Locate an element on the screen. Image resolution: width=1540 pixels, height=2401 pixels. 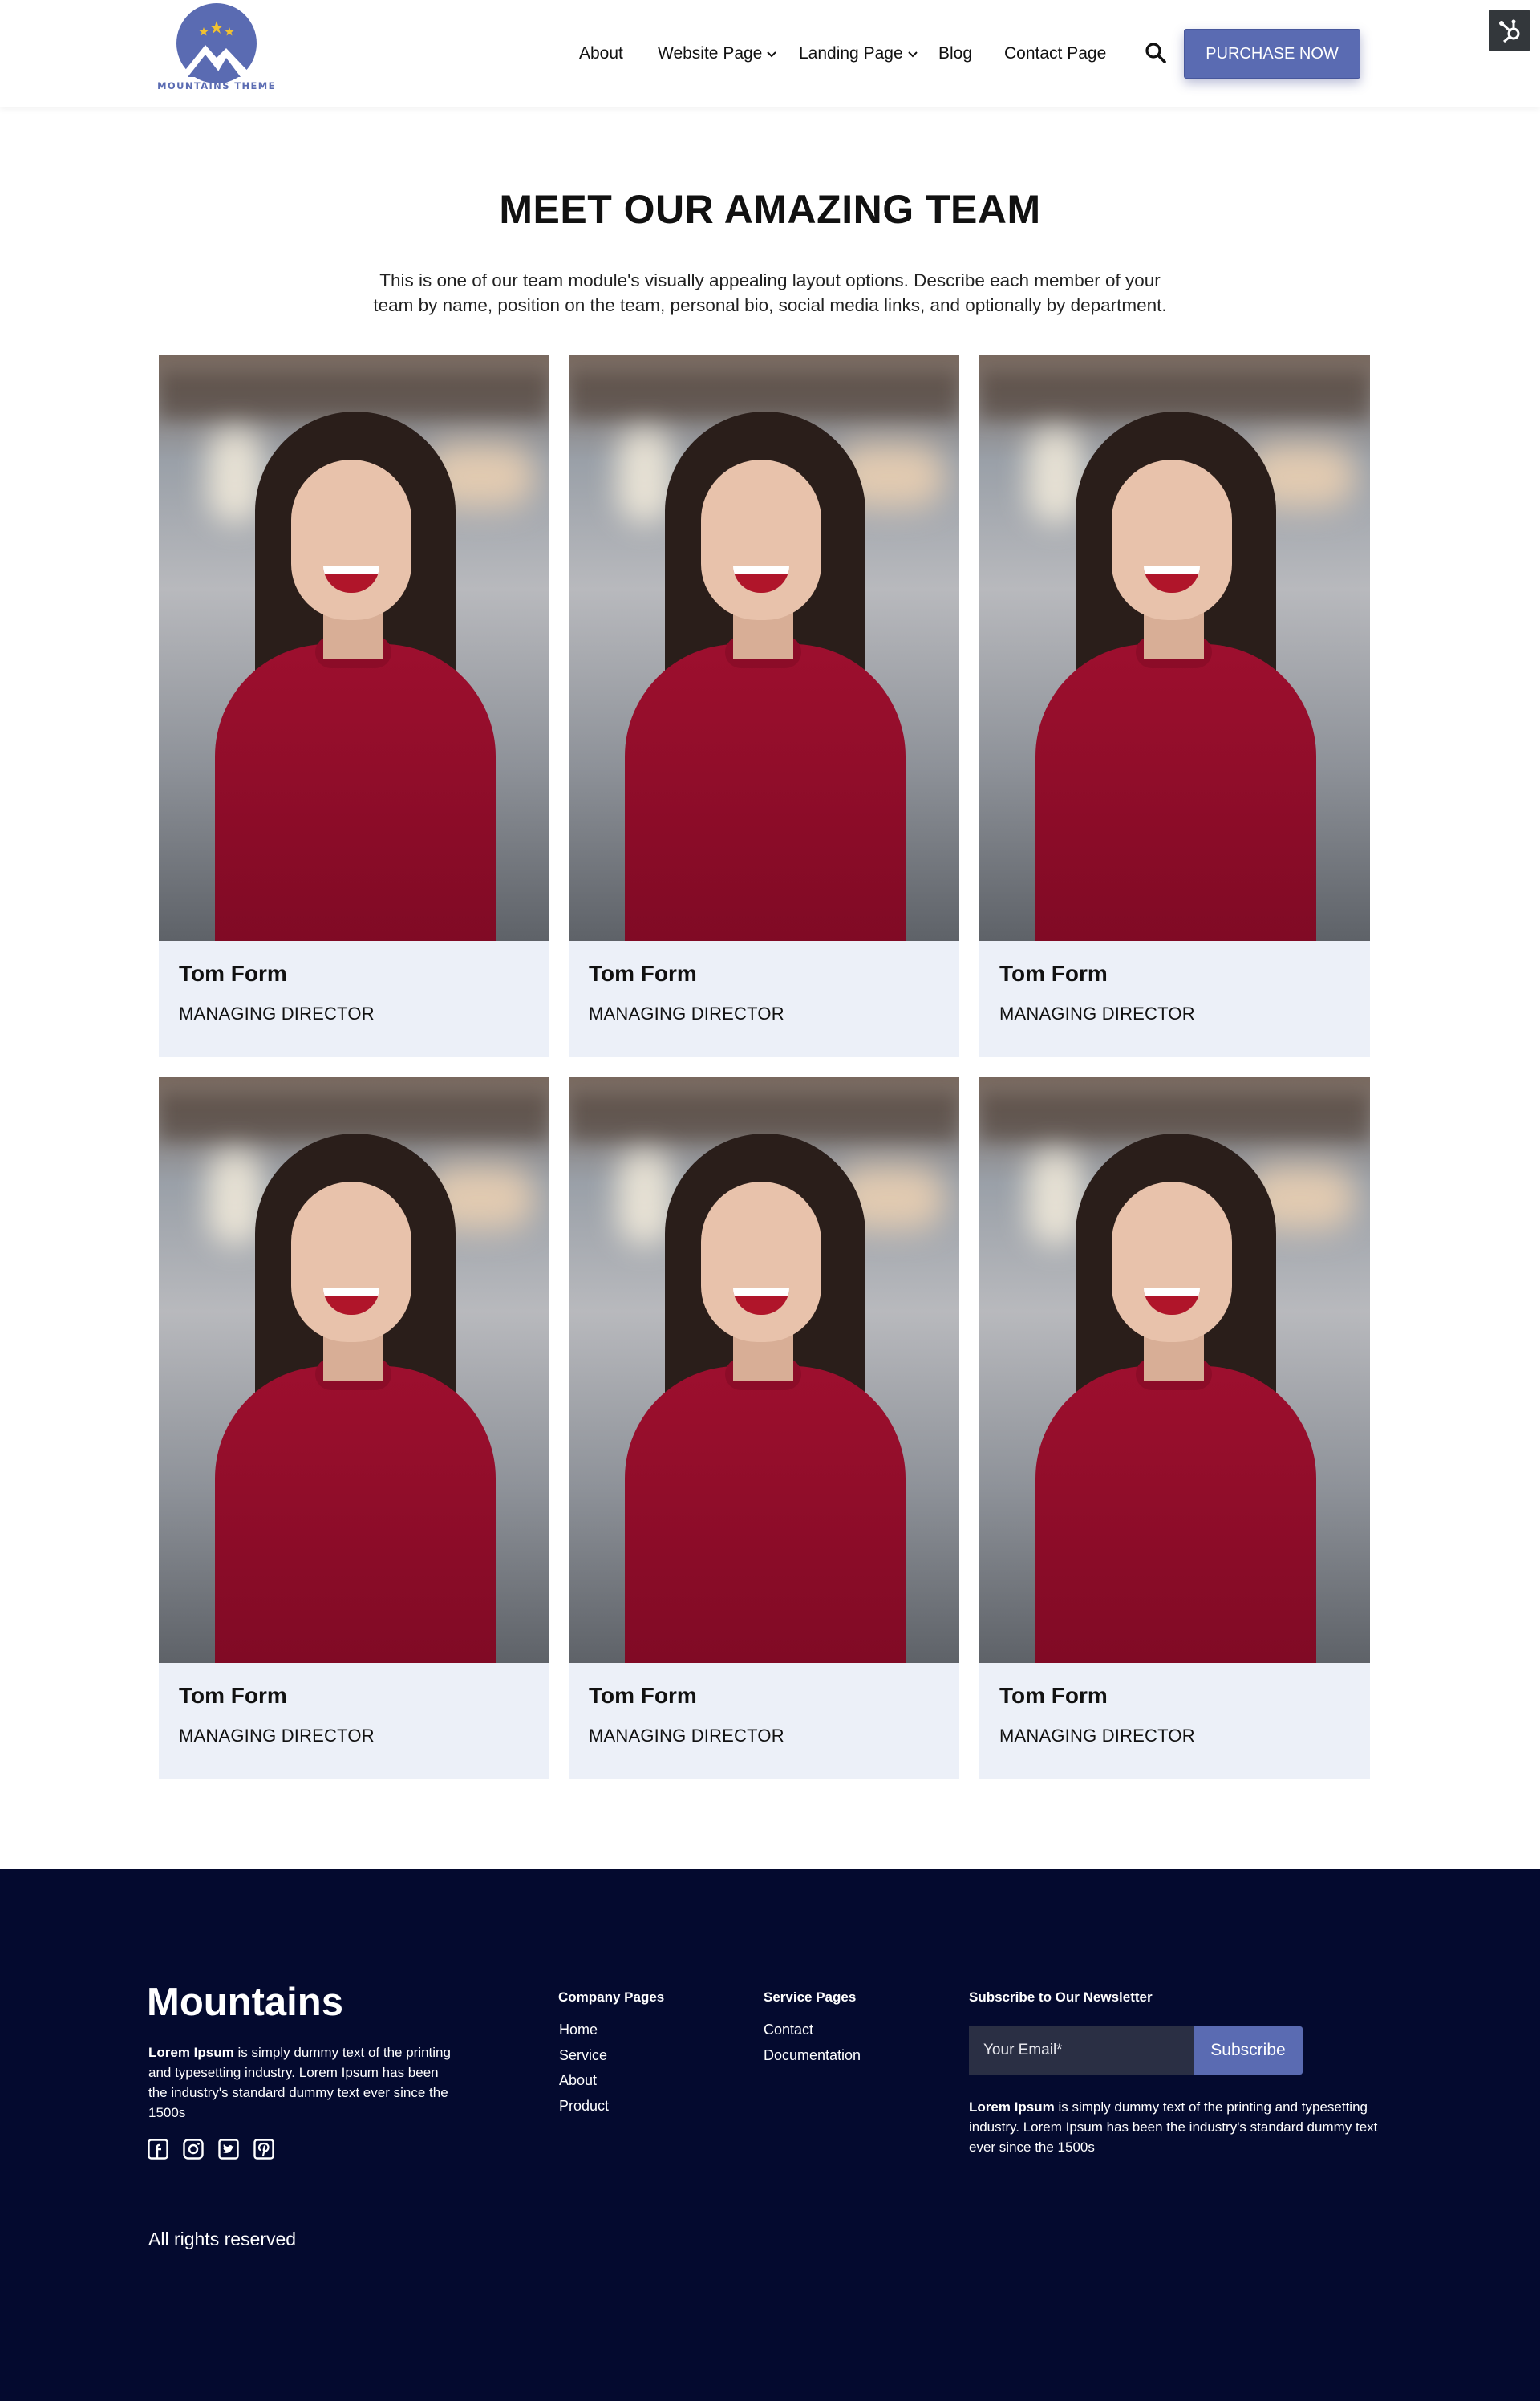
nav-website-page: Website Page is located at coordinates (717, 53).